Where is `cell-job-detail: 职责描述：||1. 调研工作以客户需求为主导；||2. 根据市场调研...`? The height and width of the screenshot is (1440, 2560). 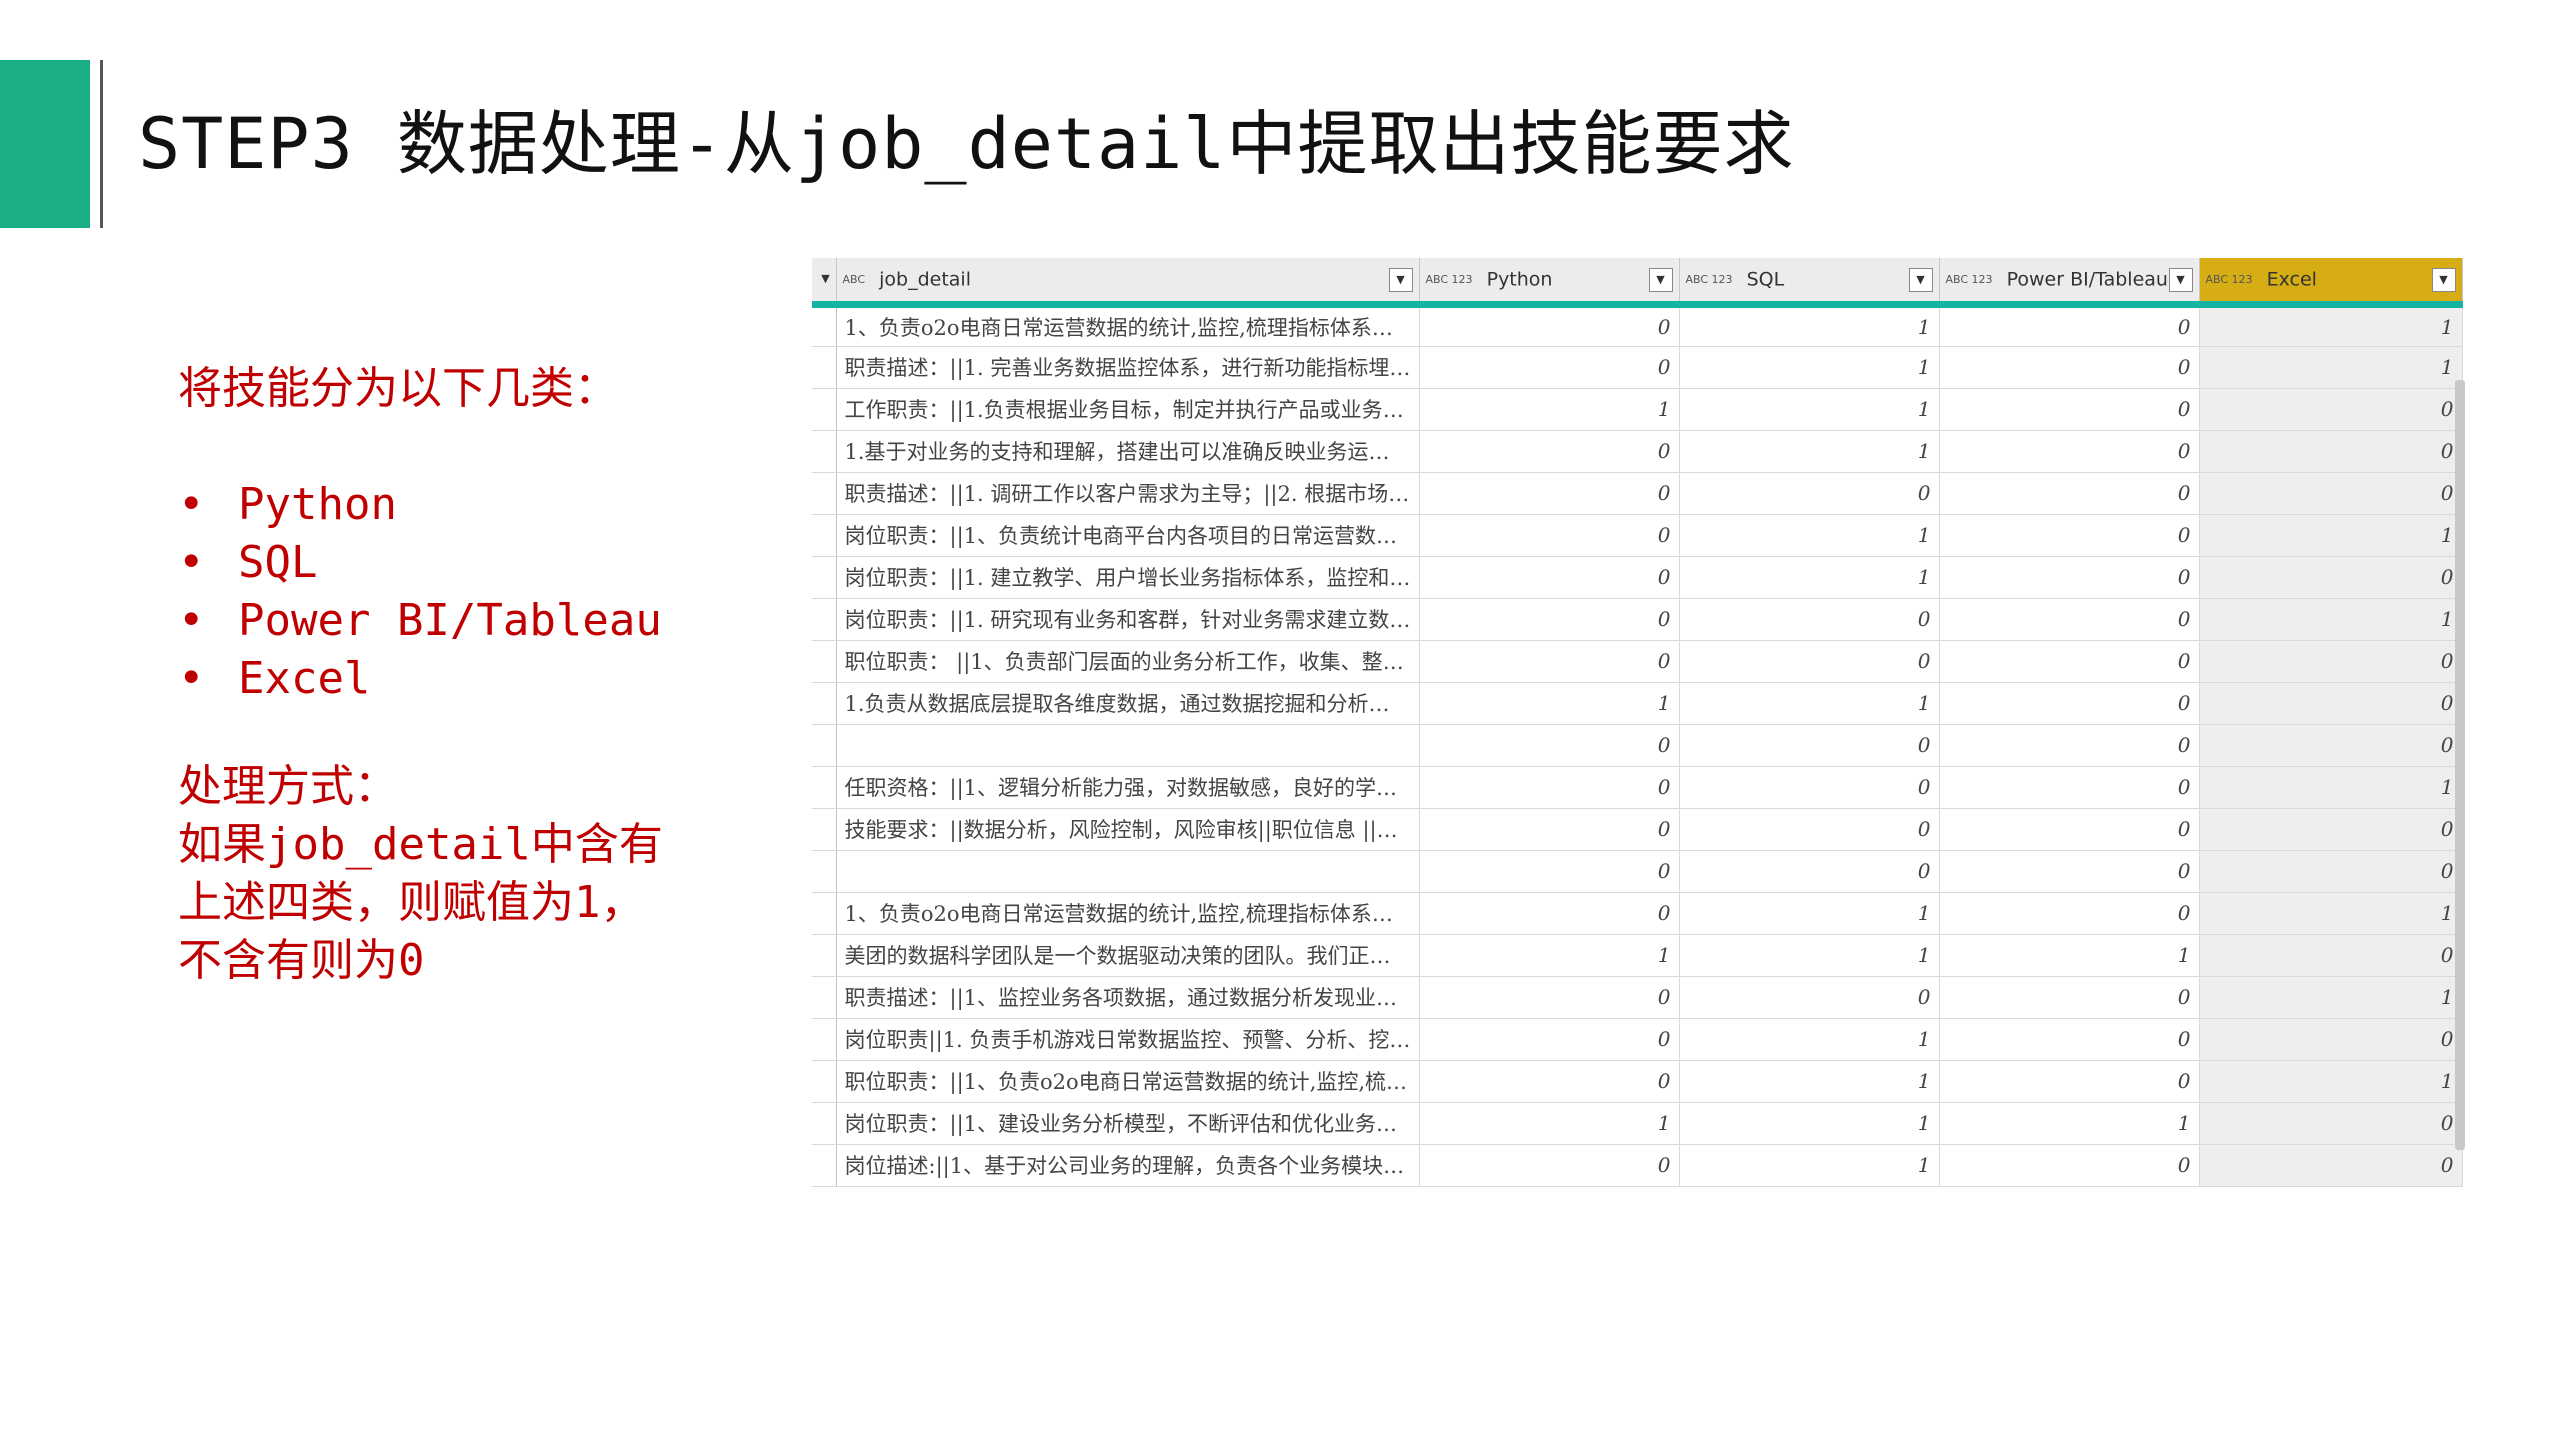
cell-job-detail: 职责描述：||1. 调研工作以客户需求为主导；||2. 根据市场调研... is located at coordinates (1128, 493).